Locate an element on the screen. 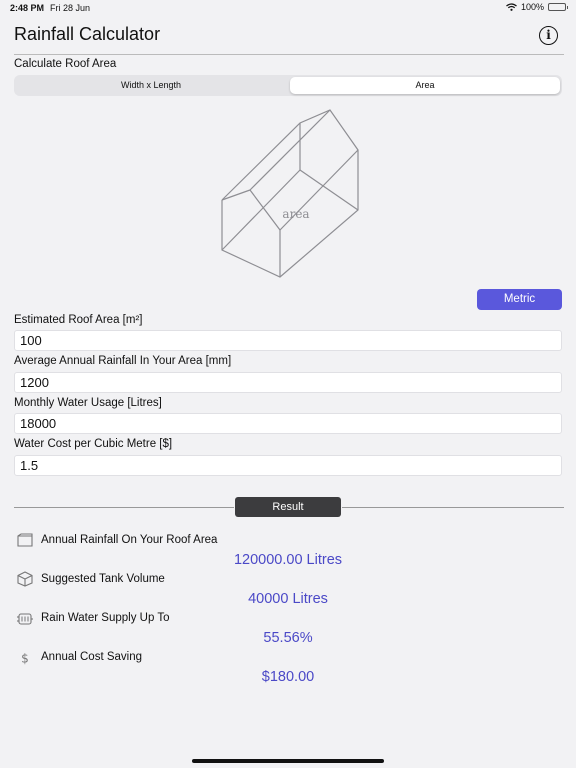 This screenshot has height=768, width=576. status-bar: 2:48 PM Fri 28 Jun 100% is located at coordinates (288, 8).